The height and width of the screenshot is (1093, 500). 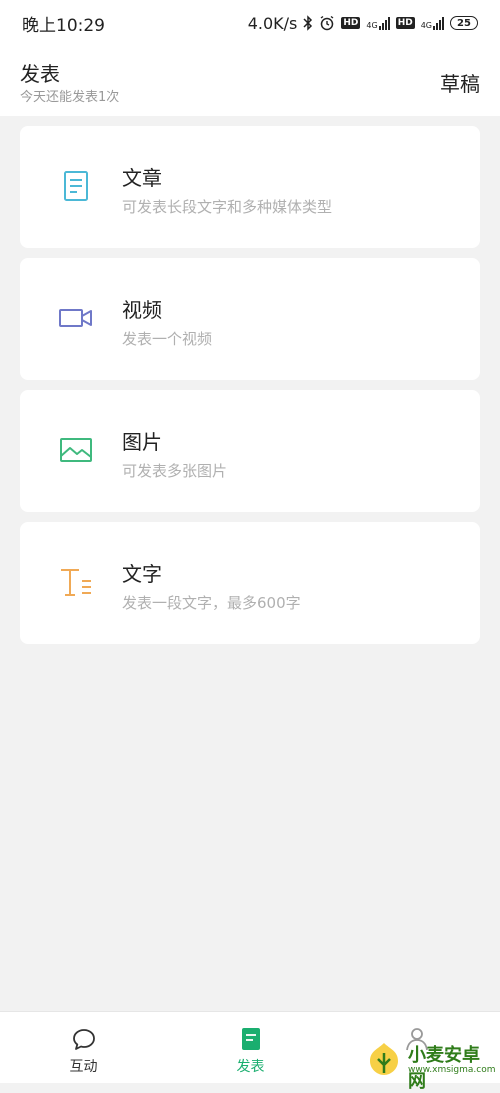 I want to click on tab-label: 发表, so click(x=250, y=1067).